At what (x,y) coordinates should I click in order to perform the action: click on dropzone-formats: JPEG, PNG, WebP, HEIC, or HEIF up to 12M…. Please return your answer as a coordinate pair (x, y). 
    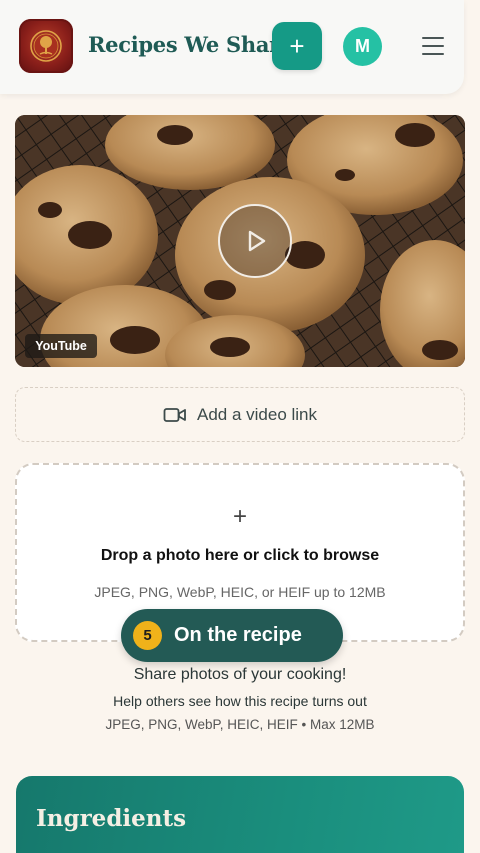
    Looking at the image, I should click on (240, 592).